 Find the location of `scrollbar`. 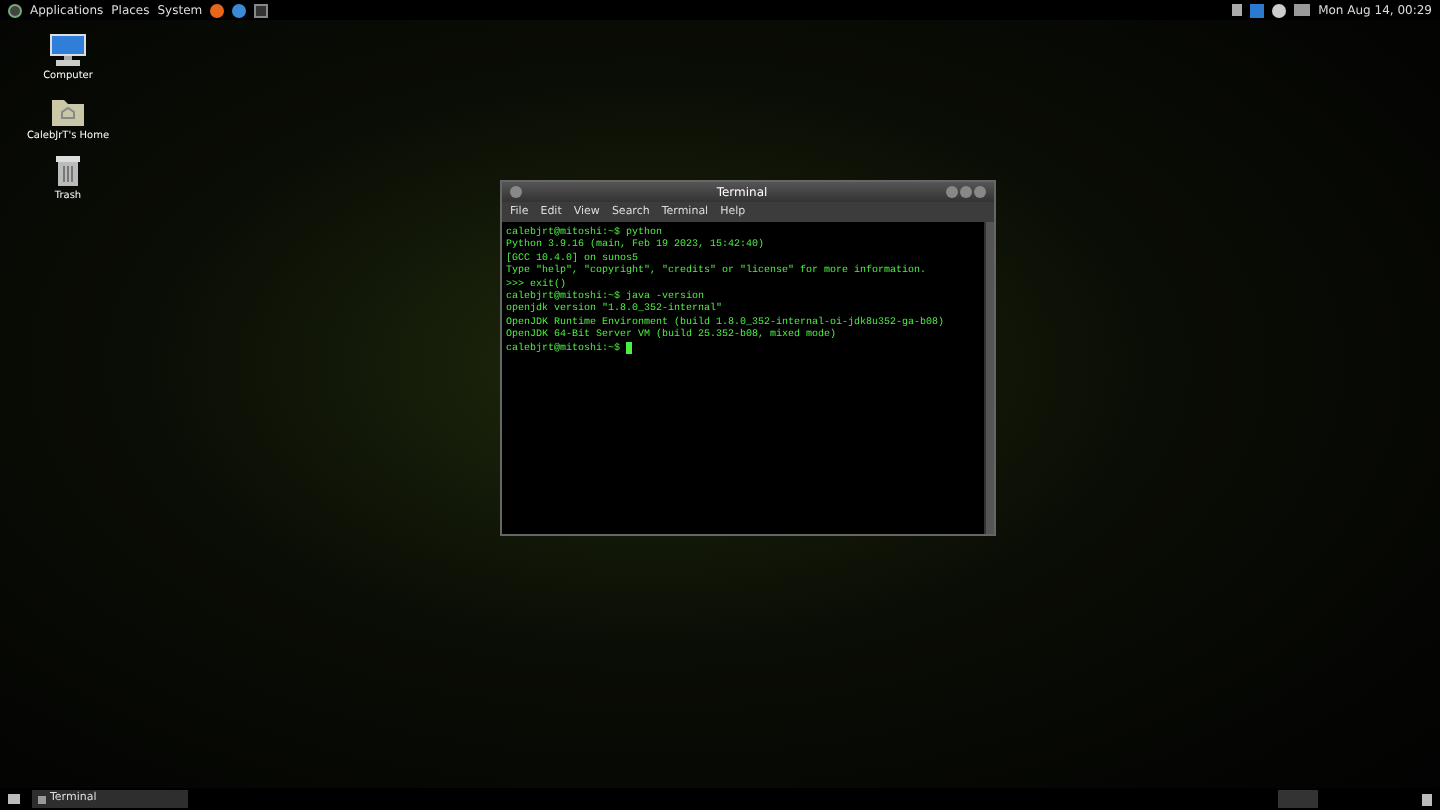

scrollbar is located at coordinates (989, 378).